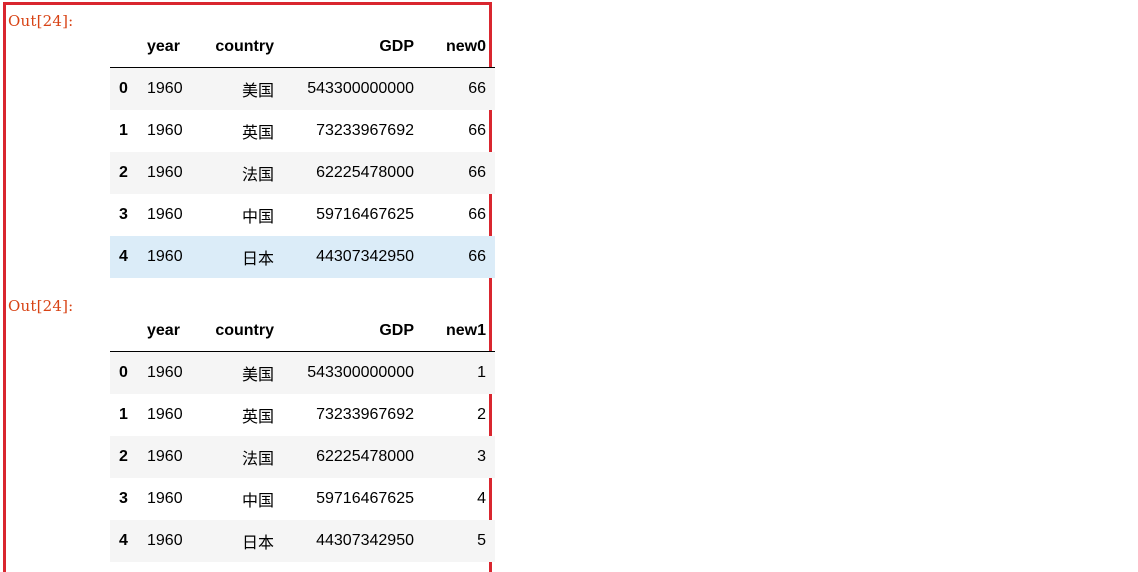  Describe the element at coordinates (454, 47) in the screenshot. I see `column-header-new0: new0` at that location.